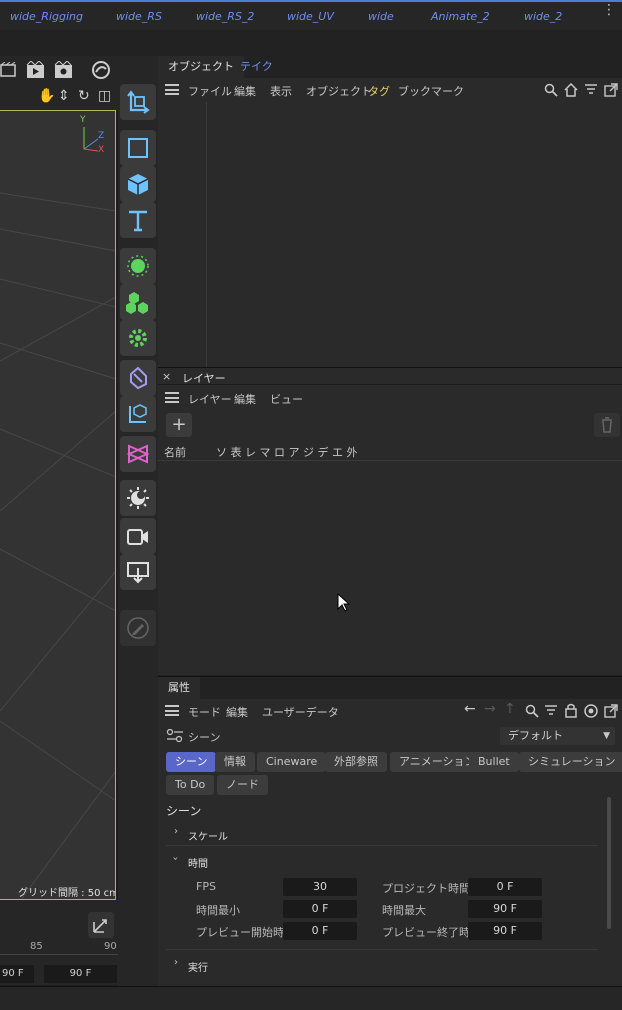 The height and width of the screenshot is (1010, 622). What do you see at coordinates (36, 70) in the screenshot?
I see `render-view-icon` at bounding box center [36, 70].